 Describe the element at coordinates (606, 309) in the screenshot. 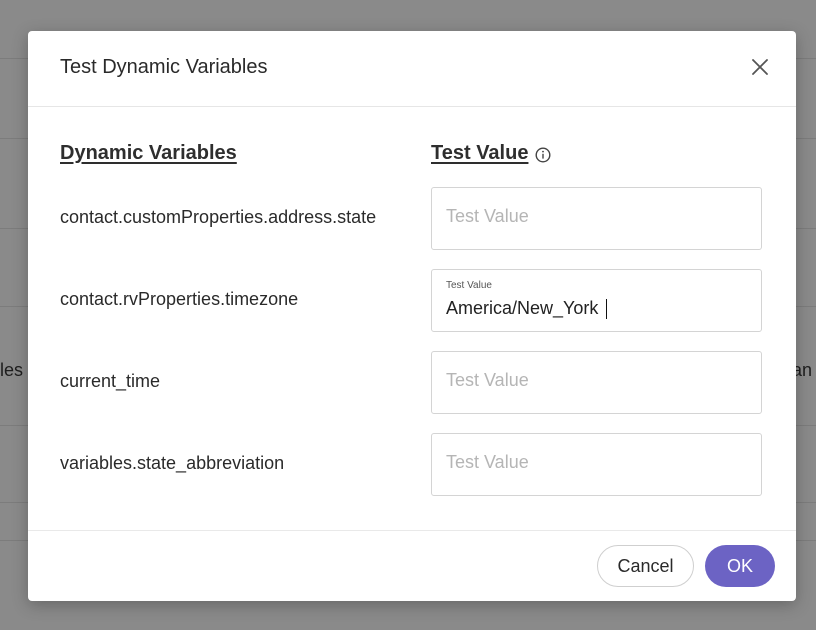

I see `text-cursor` at that location.